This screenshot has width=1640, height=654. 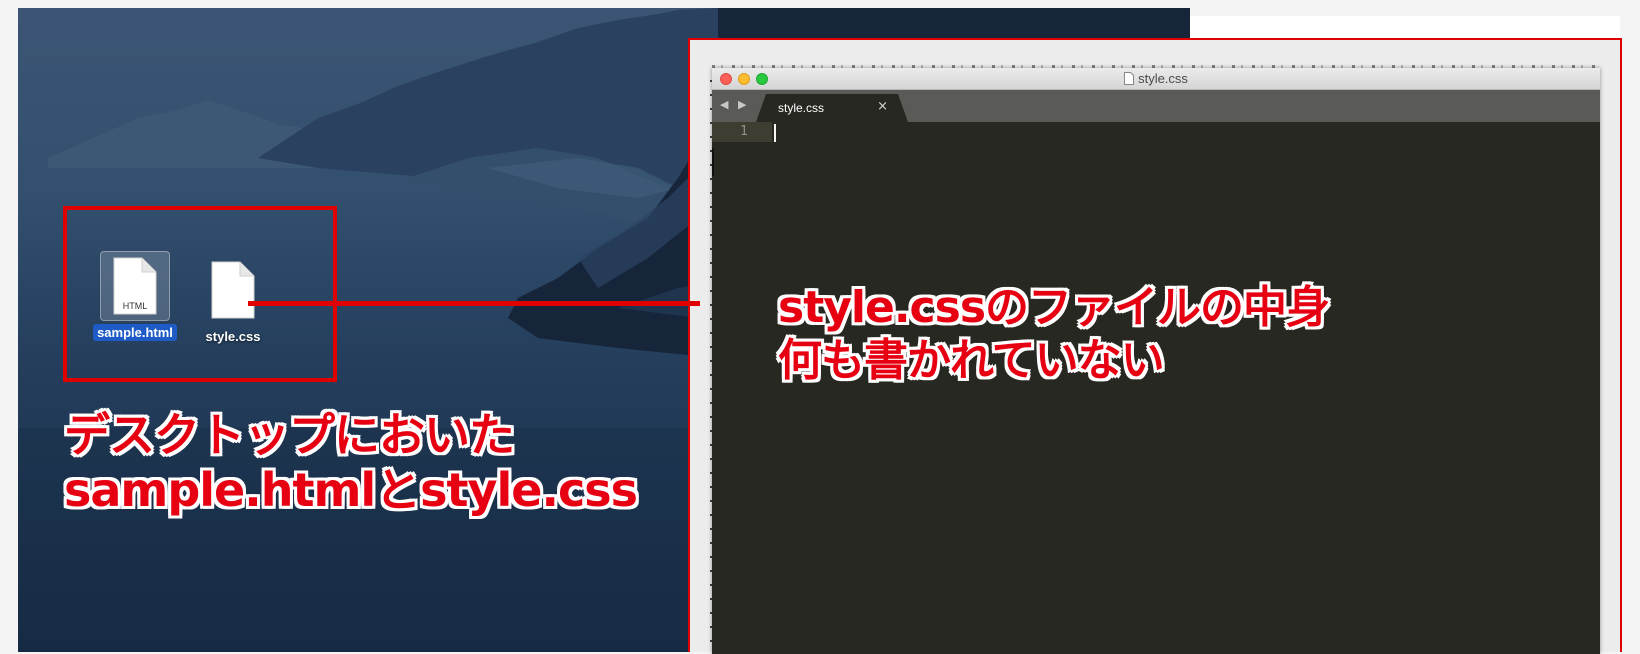 I want to click on window-title-text: style.css, so click(x=1163, y=78).